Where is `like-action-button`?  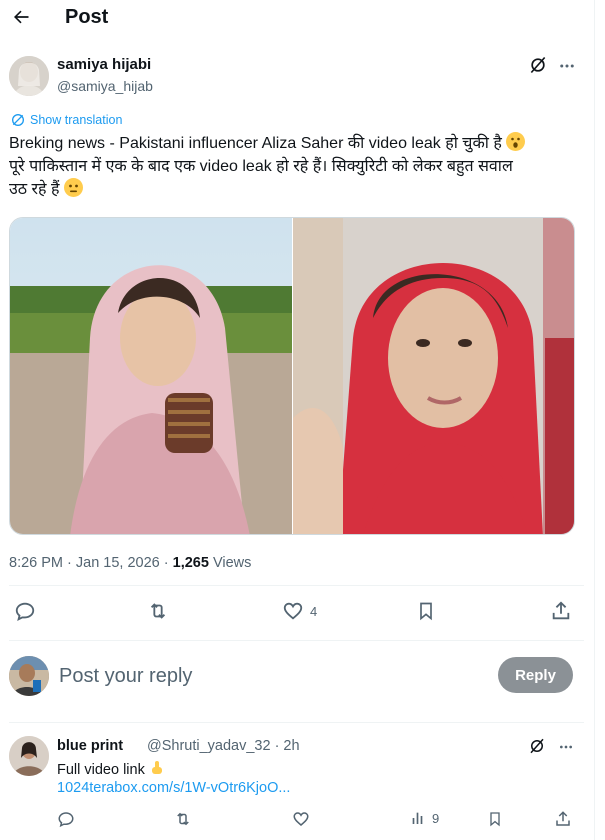
like-action-button is located at coordinates (301, 819).